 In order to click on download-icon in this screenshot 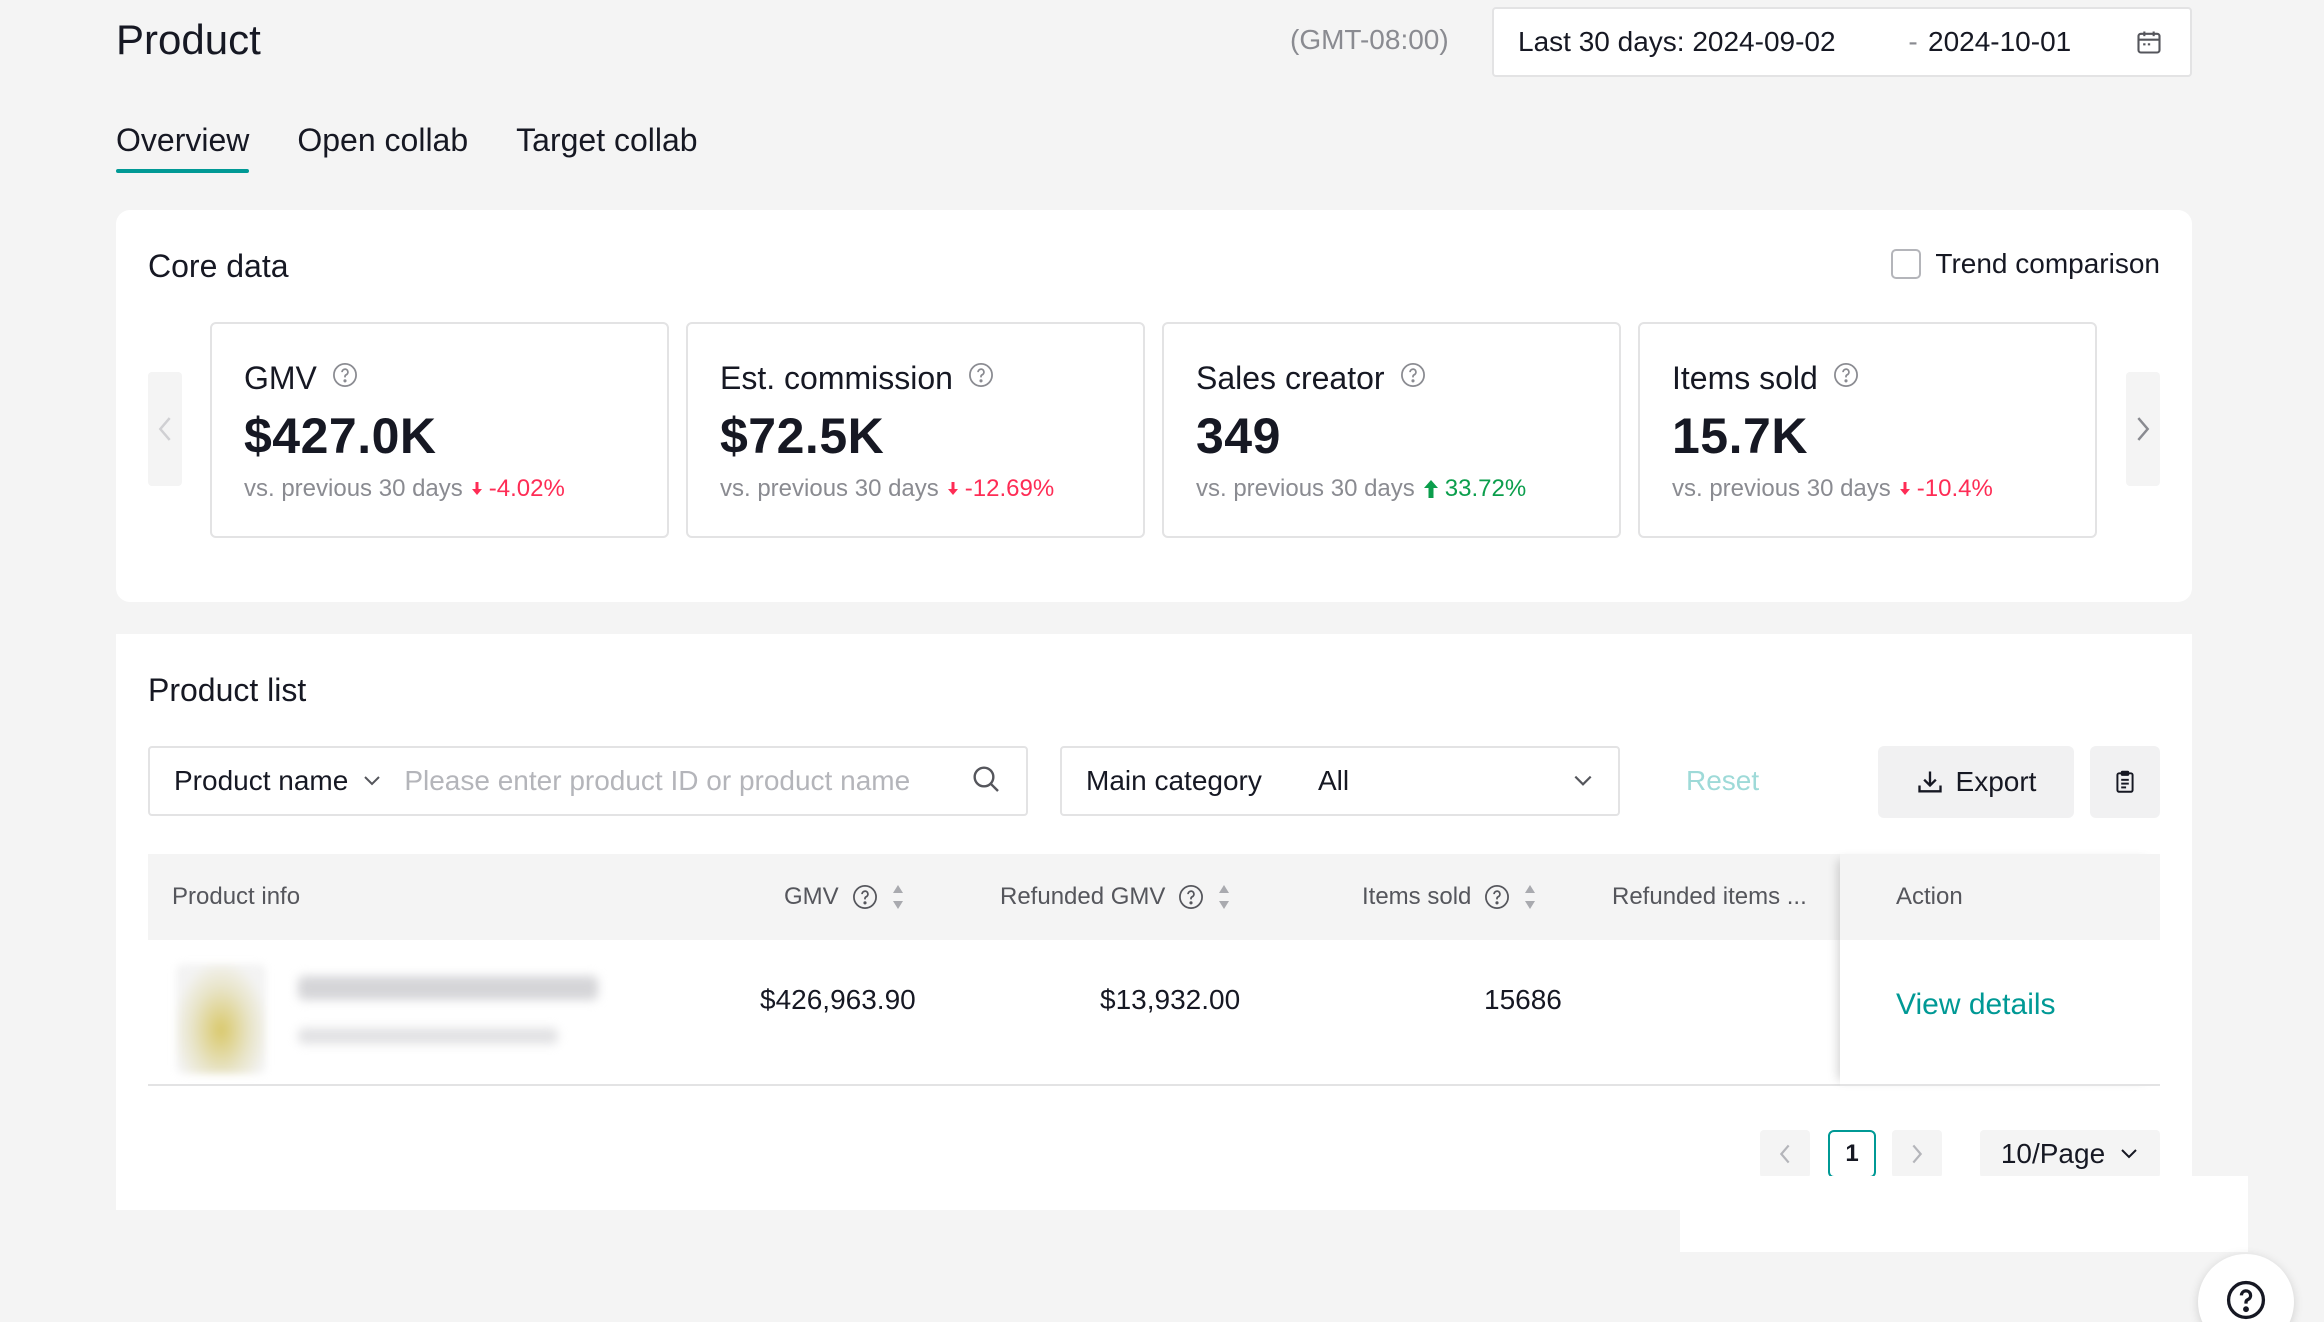, I will do `click(1929, 782)`.